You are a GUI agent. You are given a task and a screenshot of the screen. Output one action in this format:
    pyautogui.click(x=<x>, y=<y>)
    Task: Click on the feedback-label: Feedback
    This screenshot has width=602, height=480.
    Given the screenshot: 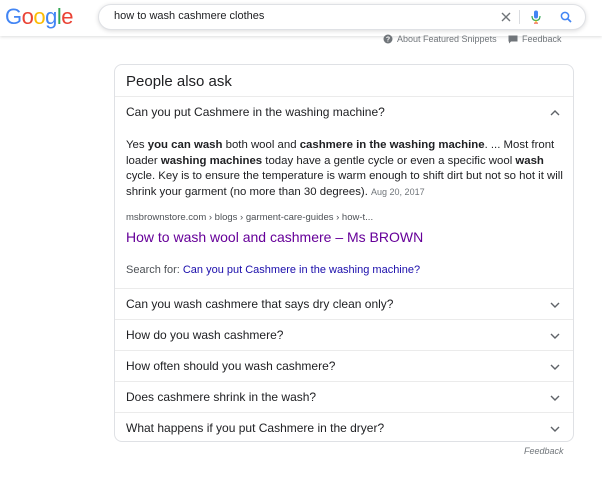 What is the action you would take?
    pyautogui.click(x=542, y=39)
    